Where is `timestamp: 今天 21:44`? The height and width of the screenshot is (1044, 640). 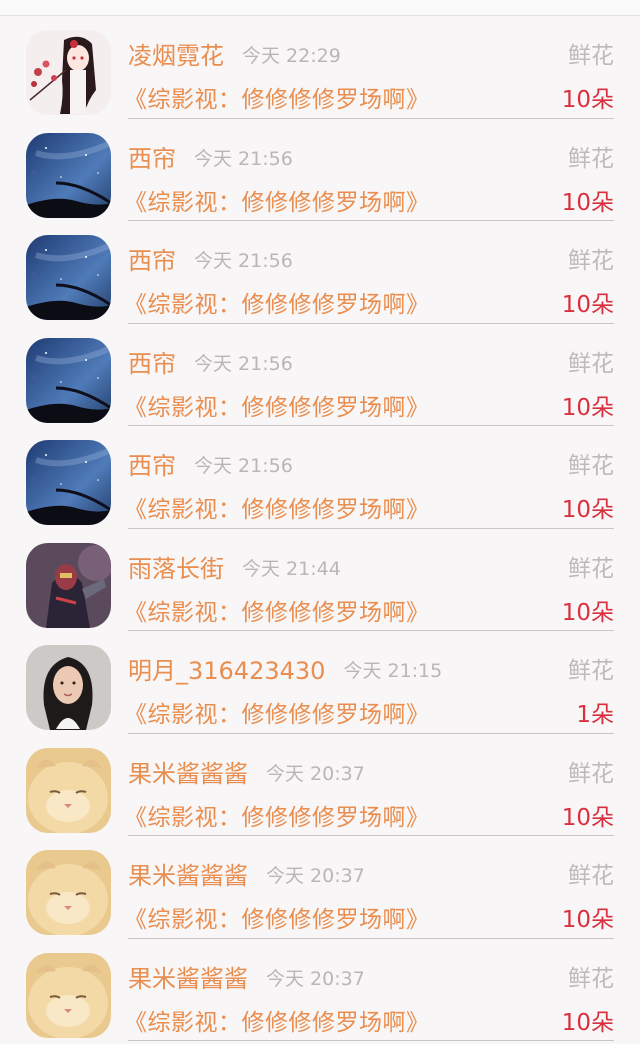
timestamp: 今天 21:44 is located at coordinates (291, 568).